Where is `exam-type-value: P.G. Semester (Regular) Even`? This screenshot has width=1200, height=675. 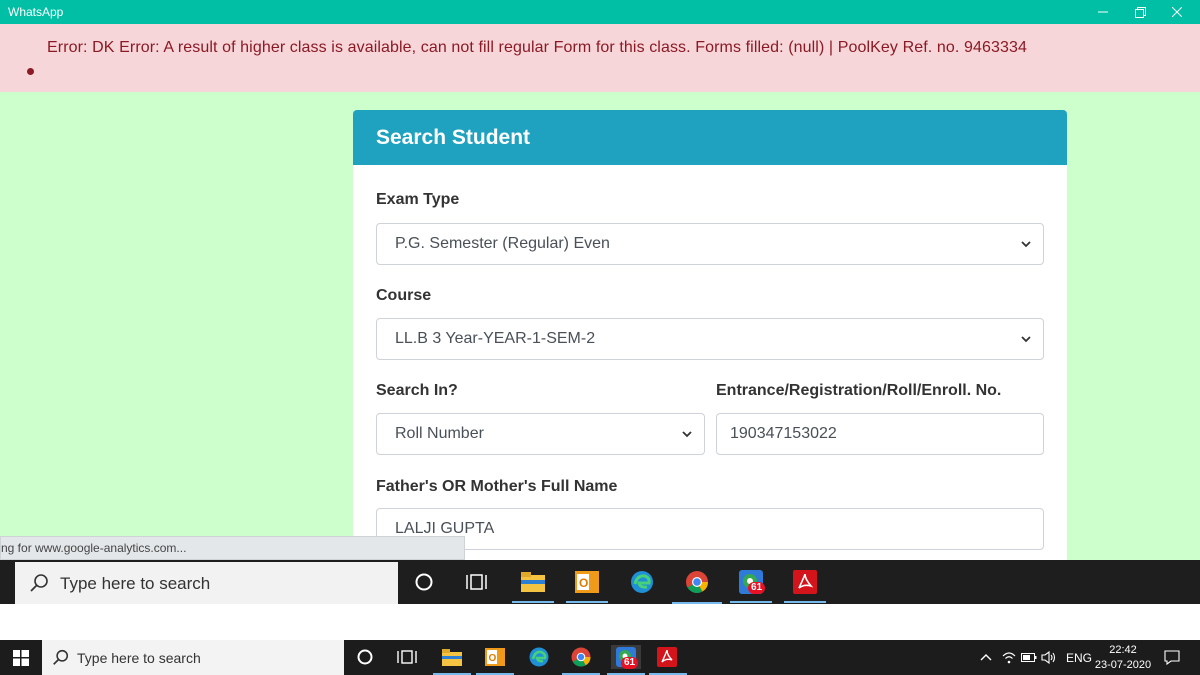
exam-type-value: P.G. Semester (Regular) Even is located at coordinates (502, 243).